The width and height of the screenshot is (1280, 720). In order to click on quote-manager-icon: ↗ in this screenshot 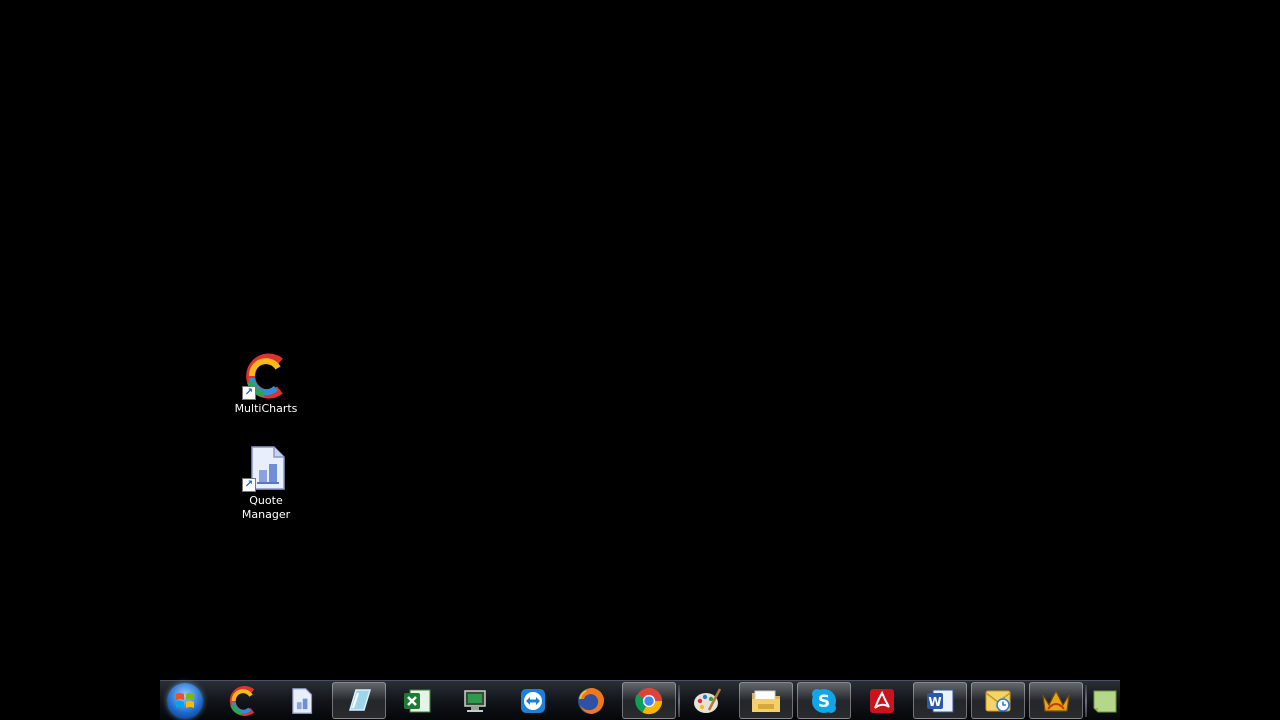, I will do `click(266, 468)`.